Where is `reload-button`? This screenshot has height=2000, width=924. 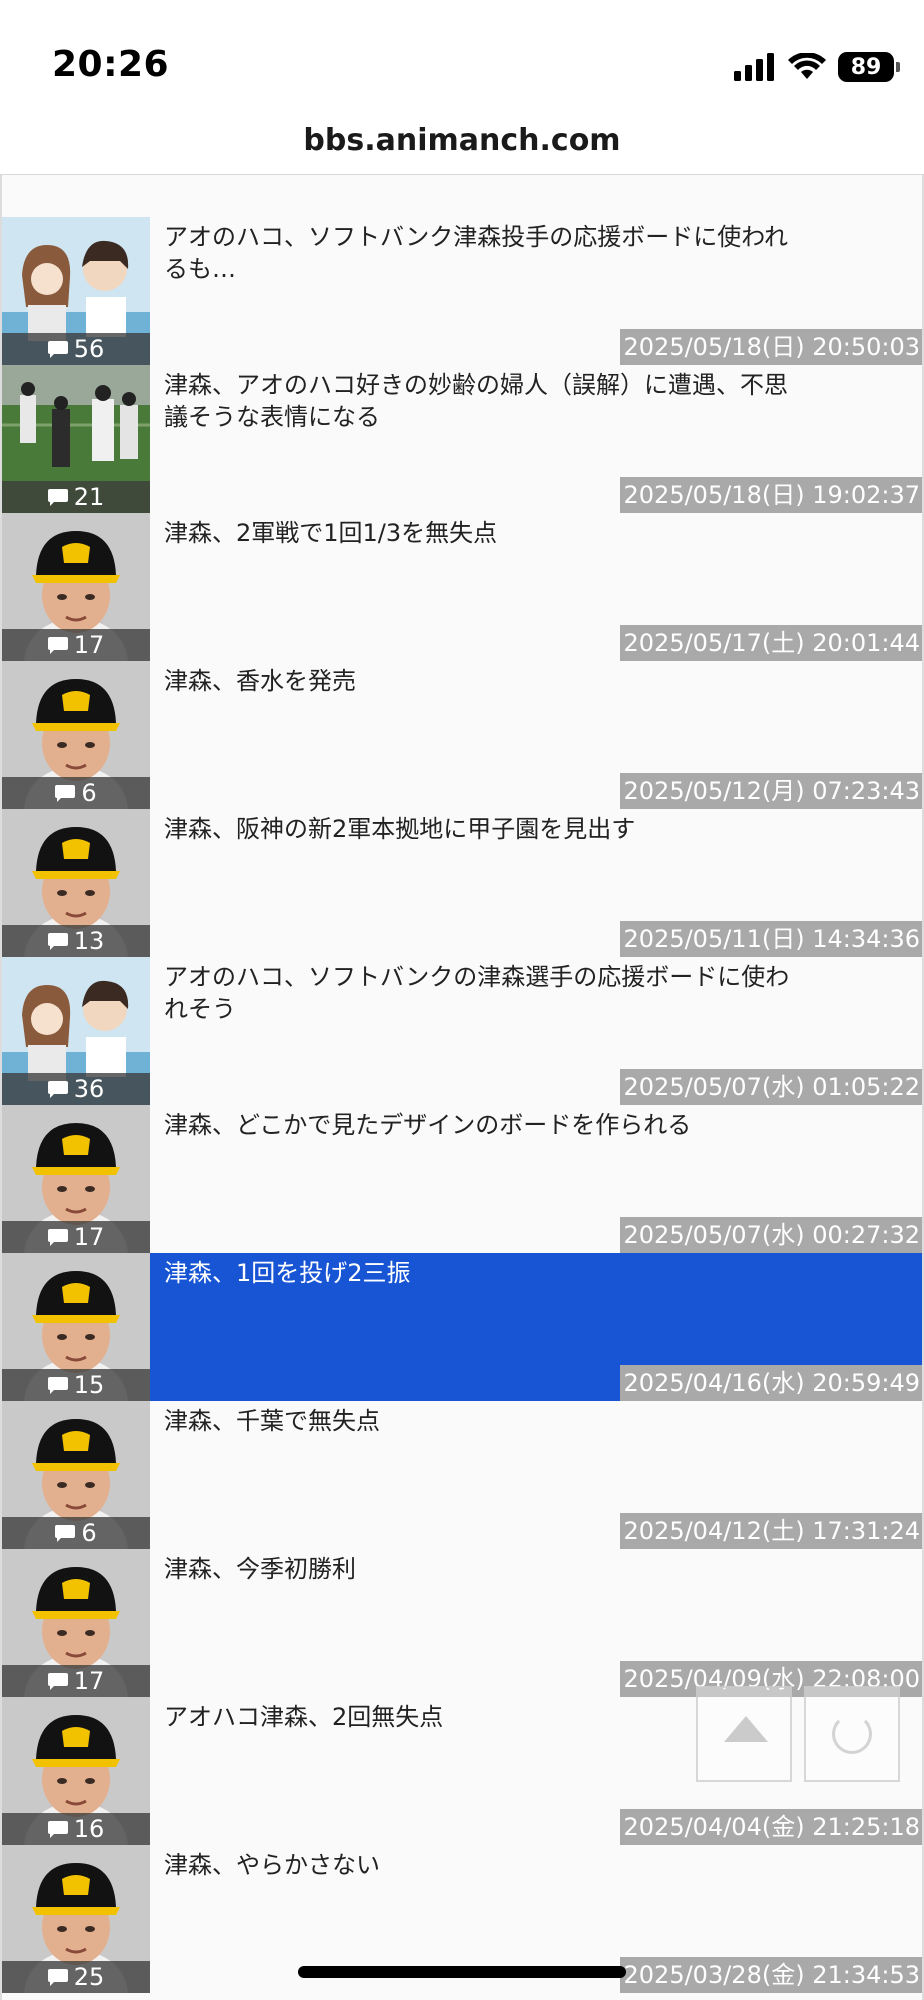 reload-button is located at coordinates (852, 1734).